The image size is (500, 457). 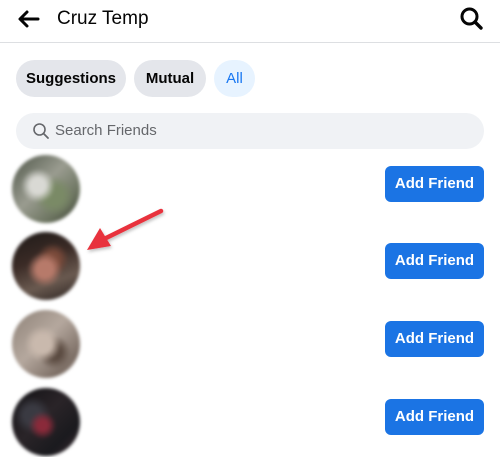 What do you see at coordinates (103, 18) in the screenshot?
I see `page-title: Cruz Temp` at bounding box center [103, 18].